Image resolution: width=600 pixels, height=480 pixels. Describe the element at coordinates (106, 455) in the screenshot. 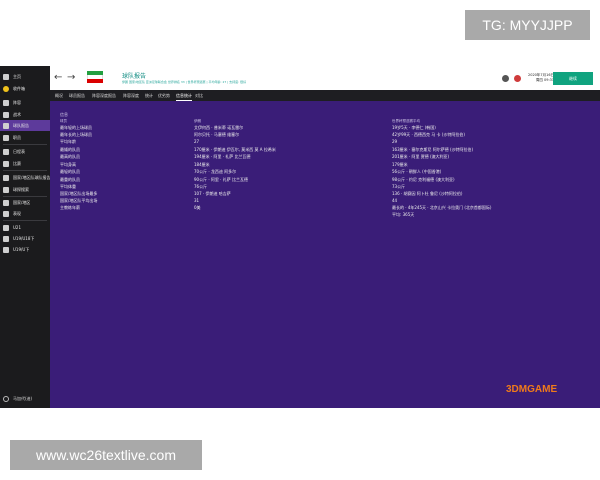

I see `website-watermark: www.wc26textlive.com` at that location.